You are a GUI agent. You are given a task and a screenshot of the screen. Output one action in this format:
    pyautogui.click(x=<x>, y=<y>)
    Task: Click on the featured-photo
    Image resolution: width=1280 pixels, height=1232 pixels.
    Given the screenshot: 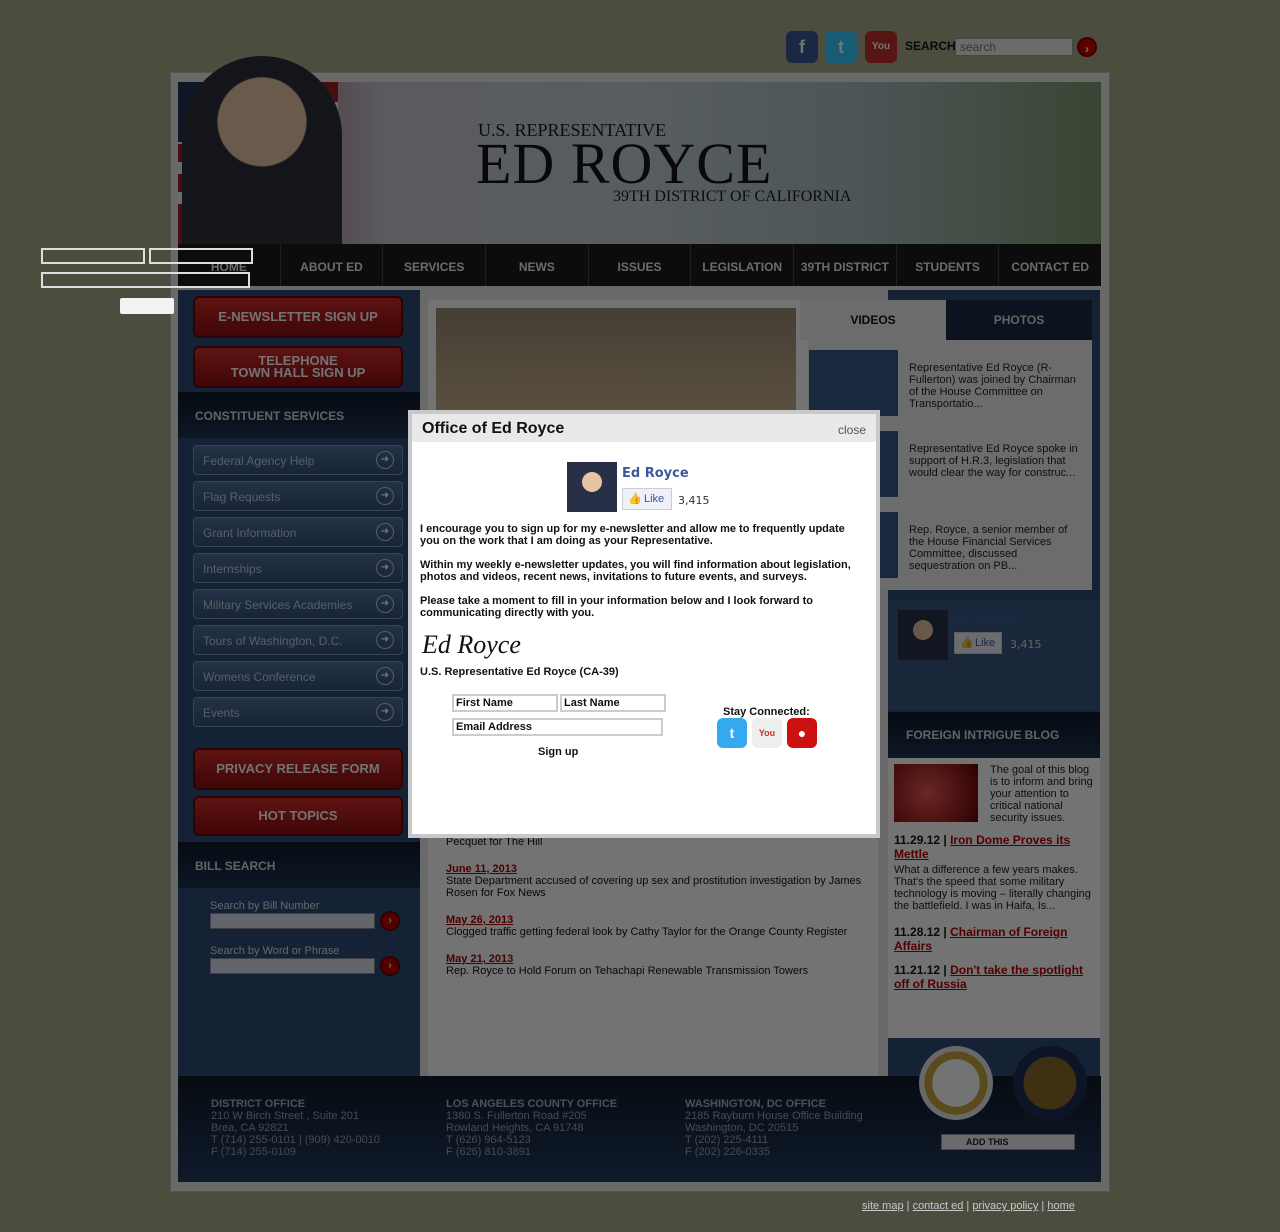 What is the action you would take?
    pyautogui.click(x=616, y=363)
    